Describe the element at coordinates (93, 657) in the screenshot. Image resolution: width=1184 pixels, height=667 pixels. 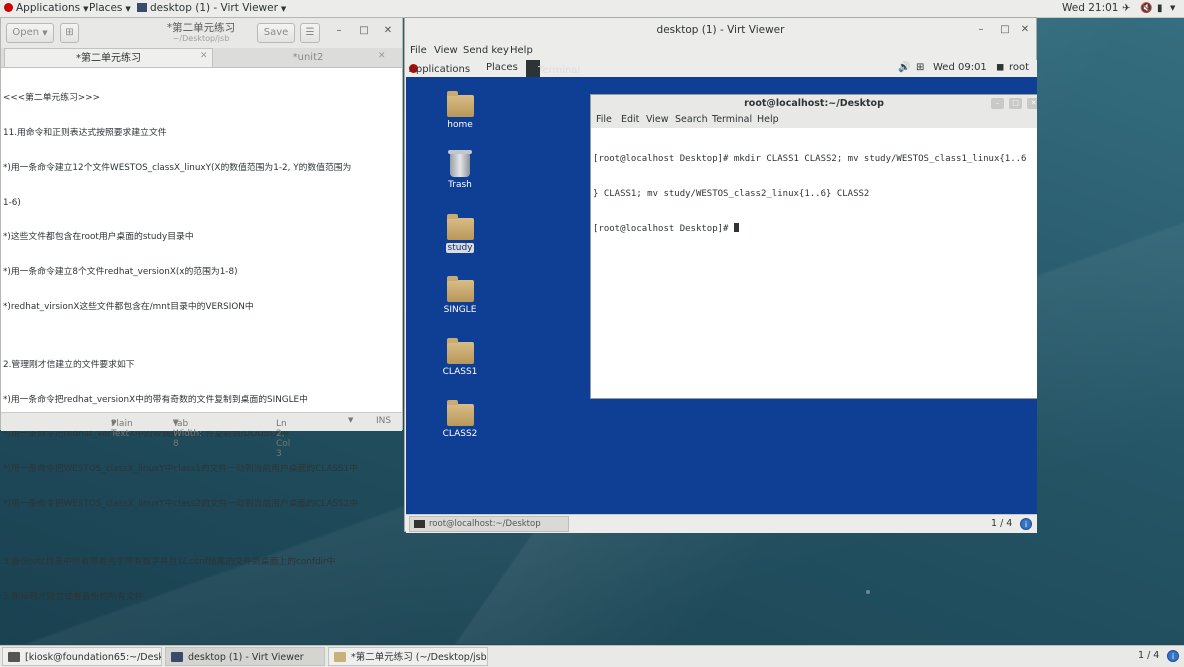
I see `taskbar-label: [kiosk@foundation65:~/Desktop]` at that location.